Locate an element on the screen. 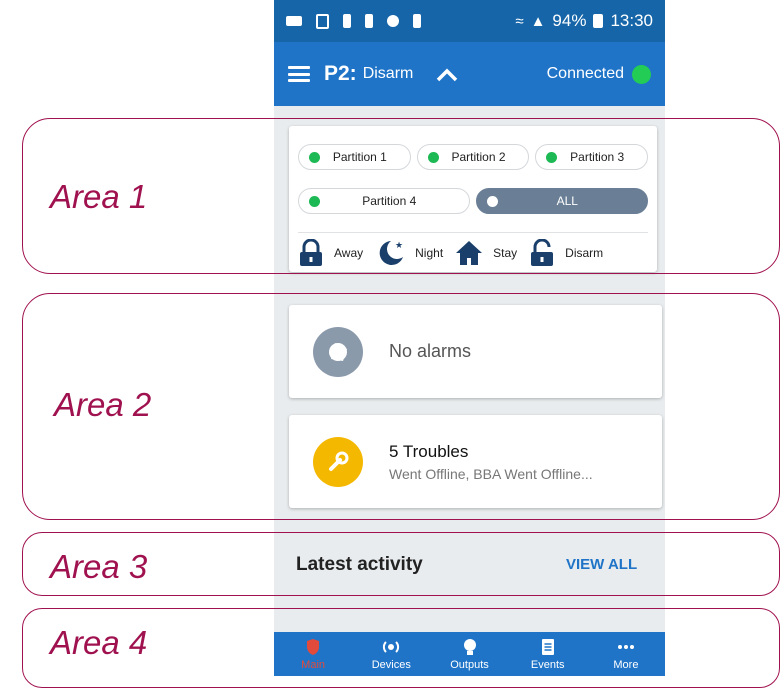 The height and width of the screenshot is (688, 780). partition-title: P2: is located at coordinates (340, 73).